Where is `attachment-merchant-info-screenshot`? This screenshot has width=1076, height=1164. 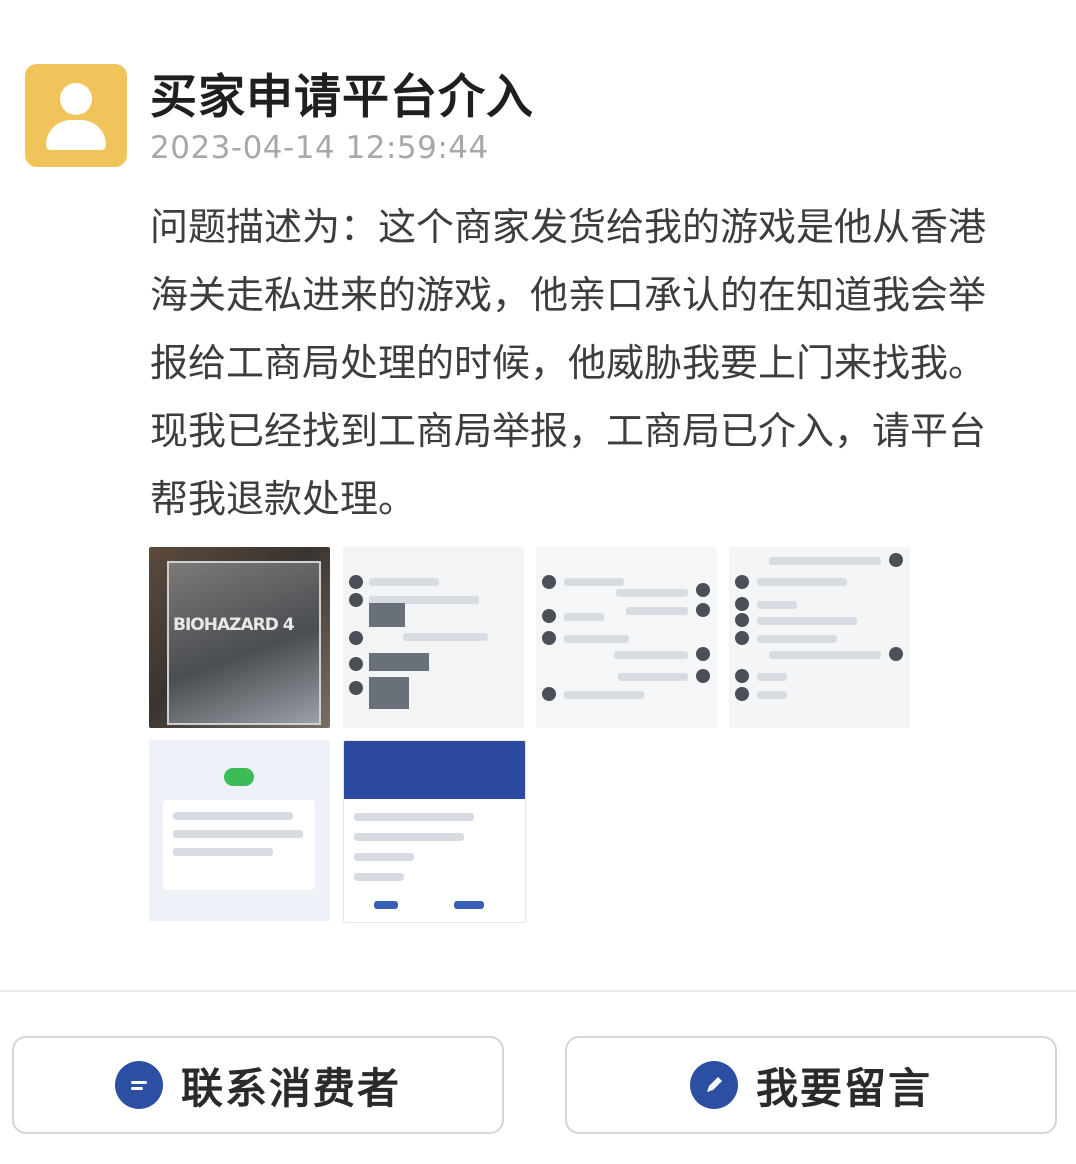 attachment-merchant-info-screenshot is located at coordinates (434, 831).